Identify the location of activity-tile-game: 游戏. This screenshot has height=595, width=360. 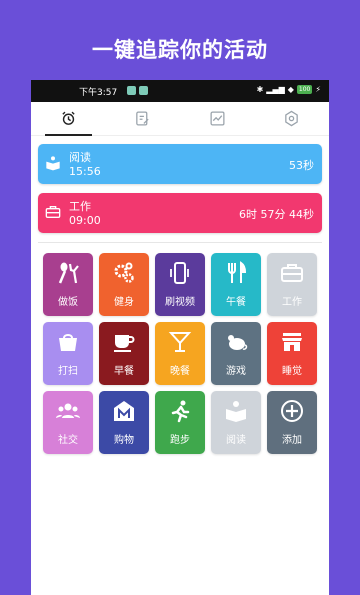
(236, 353).